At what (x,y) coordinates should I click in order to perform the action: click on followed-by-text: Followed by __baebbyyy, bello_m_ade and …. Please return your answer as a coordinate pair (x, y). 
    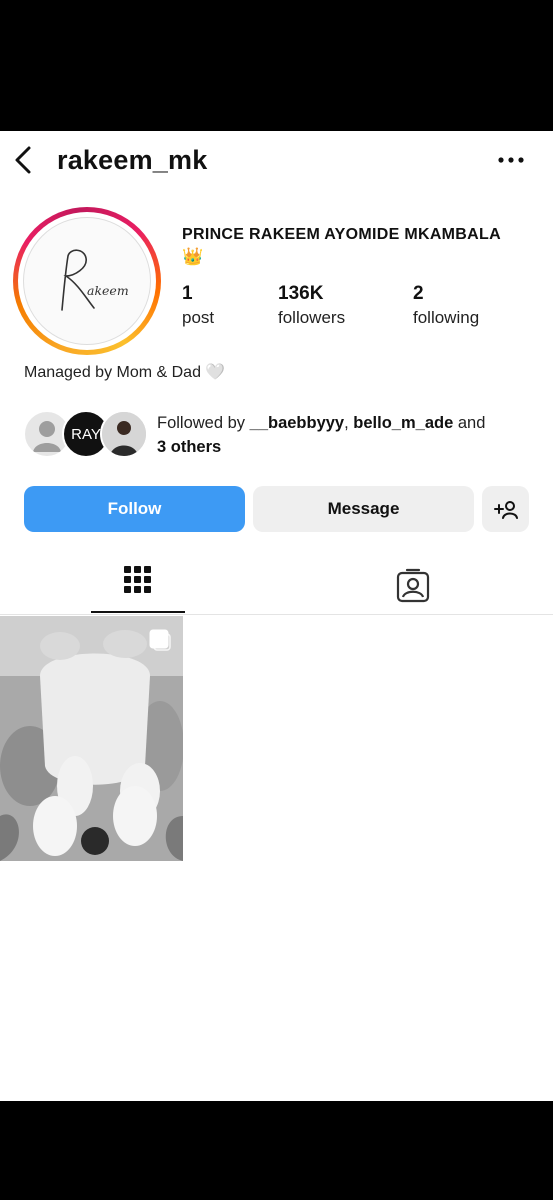
    Looking at the image, I should click on (347, 435).